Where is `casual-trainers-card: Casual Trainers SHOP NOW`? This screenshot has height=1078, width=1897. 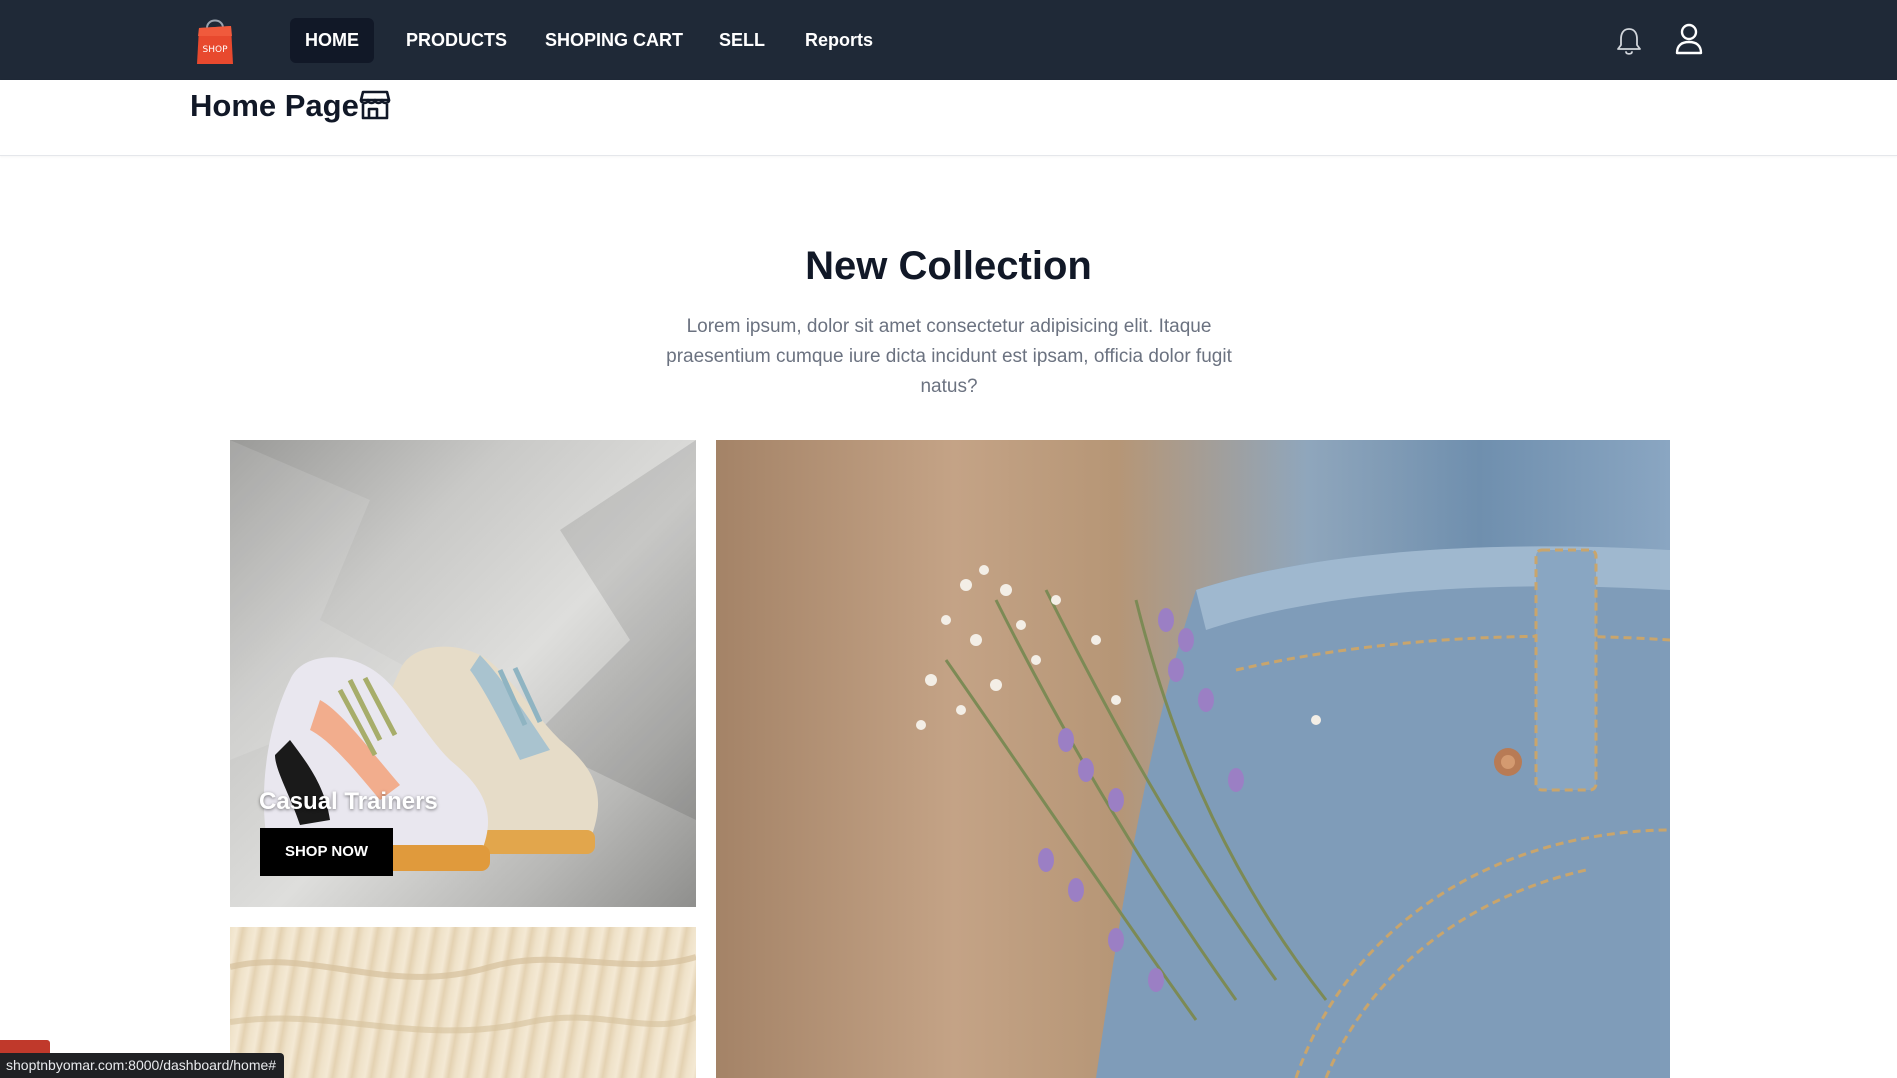 casual-trainers-card: Casual Trainers SHOP NOW is located at coordinates (463, 673).